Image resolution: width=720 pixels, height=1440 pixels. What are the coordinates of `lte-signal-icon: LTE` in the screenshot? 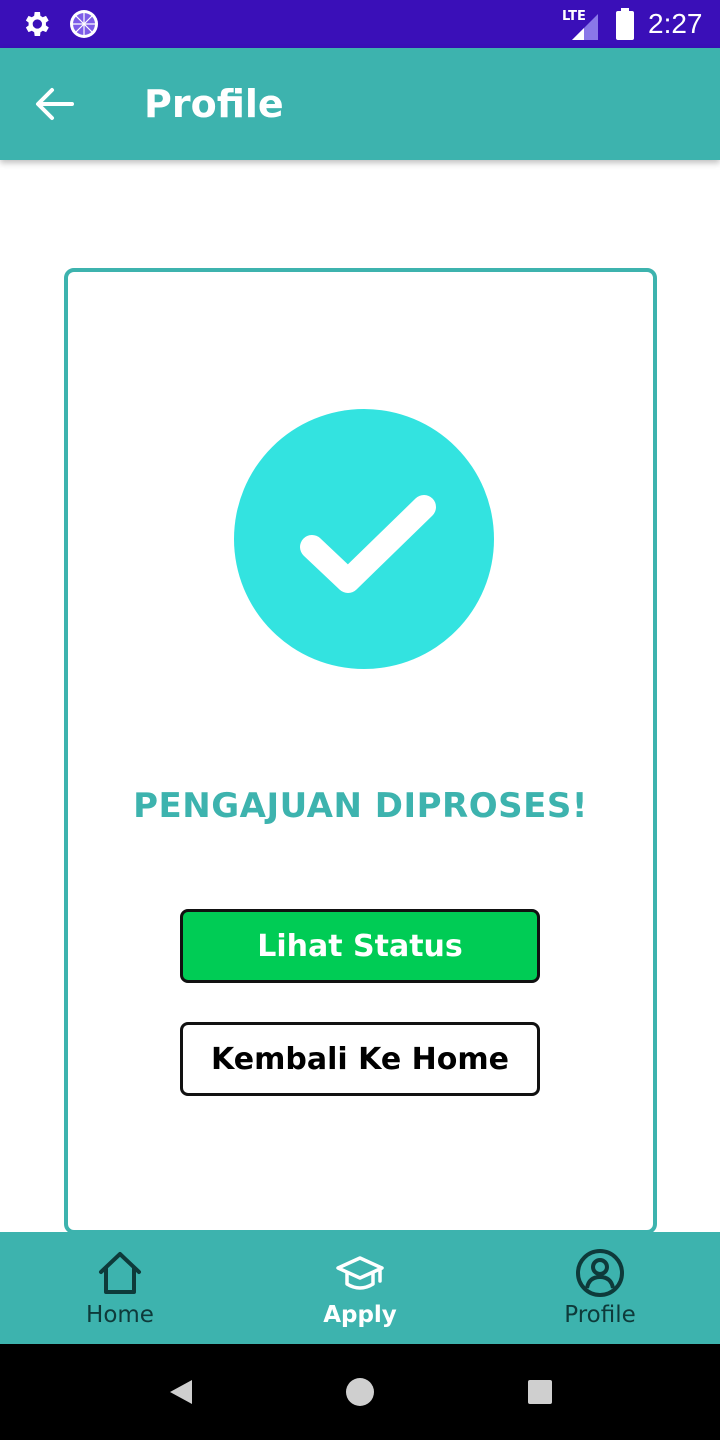 It's located at (580, 24).